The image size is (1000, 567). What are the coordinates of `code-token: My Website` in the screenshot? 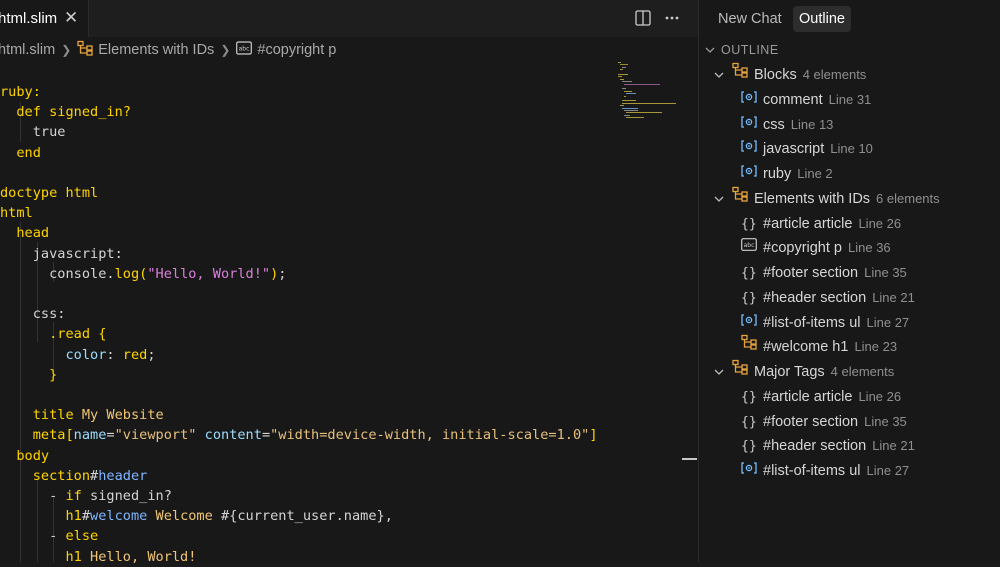 It's located at (122, 415).